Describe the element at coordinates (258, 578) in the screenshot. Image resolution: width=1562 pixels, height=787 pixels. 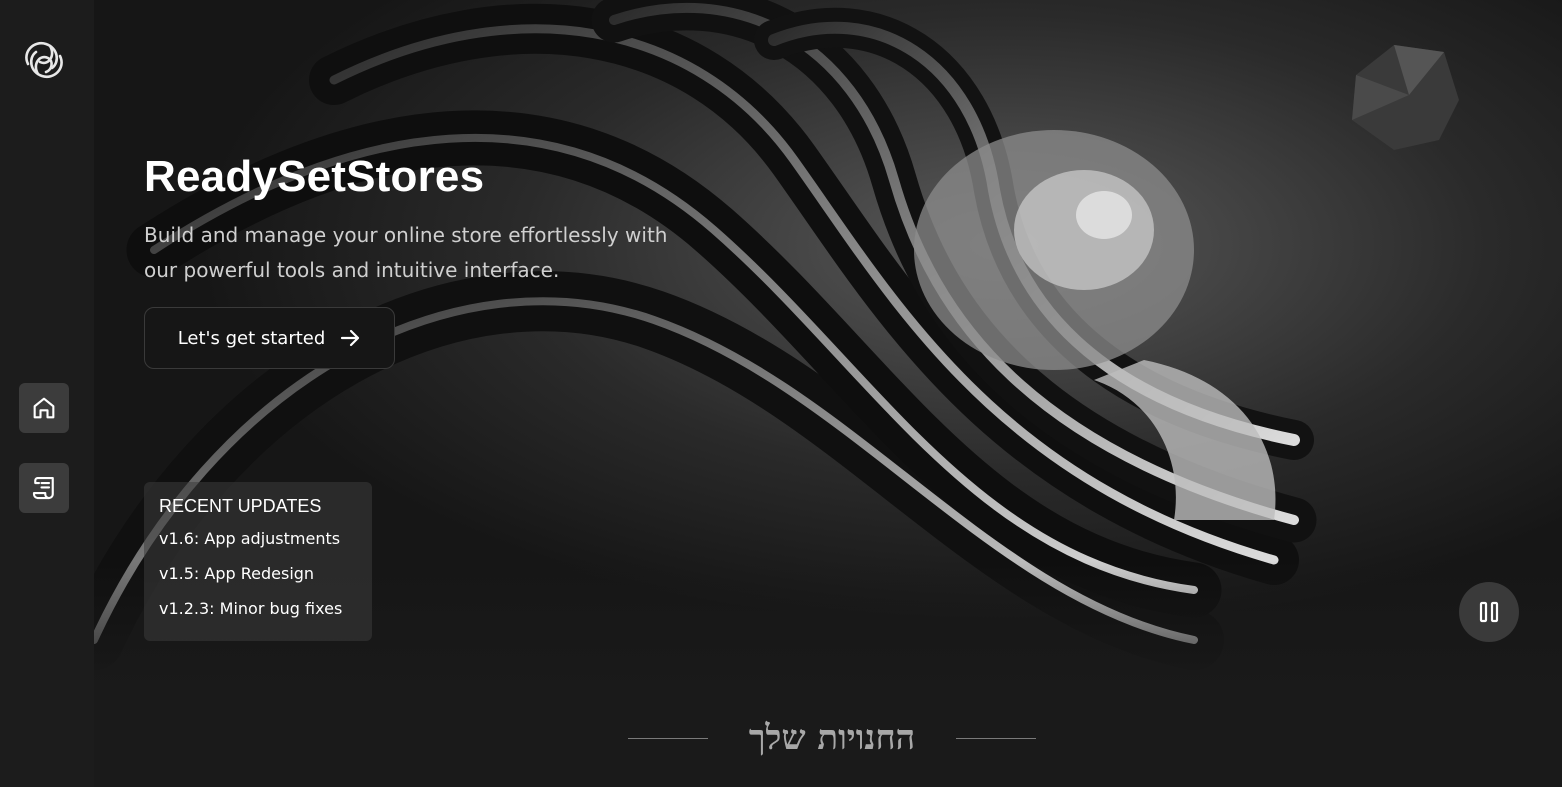
I see `update-item: v1.5: App Redesign` at that location.